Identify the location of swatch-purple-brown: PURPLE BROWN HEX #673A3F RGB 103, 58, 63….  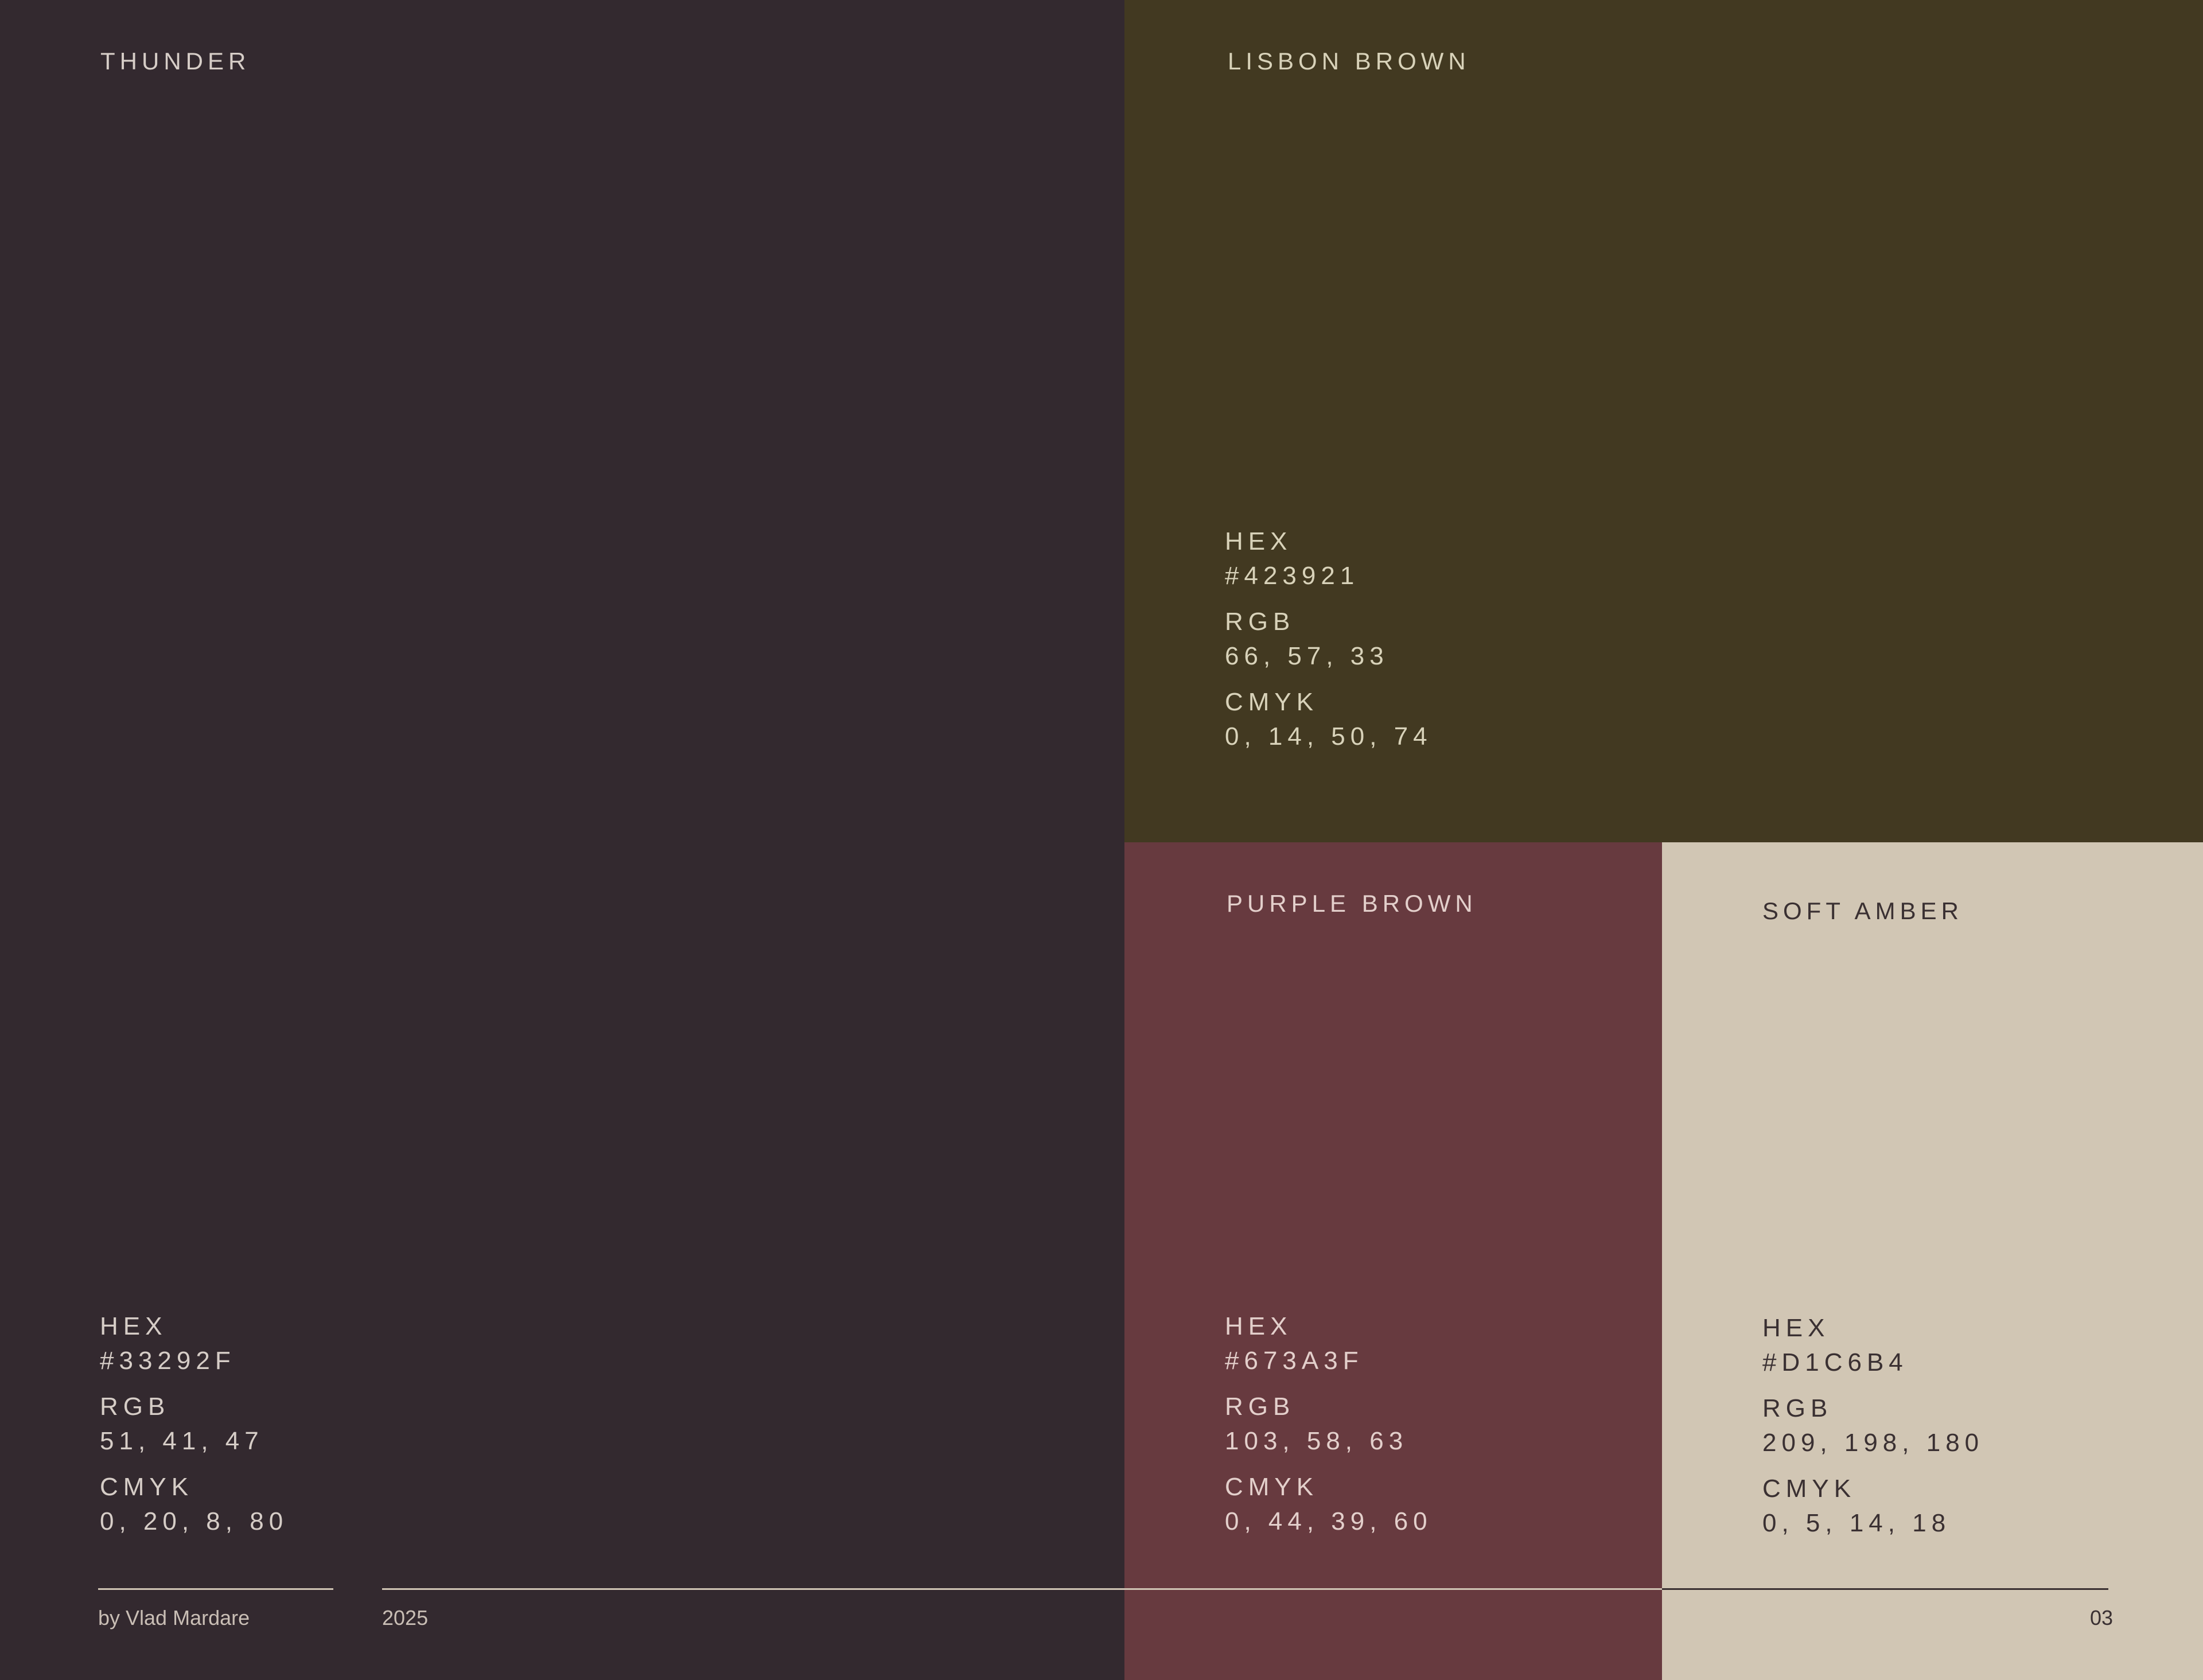
(1393, 1261).